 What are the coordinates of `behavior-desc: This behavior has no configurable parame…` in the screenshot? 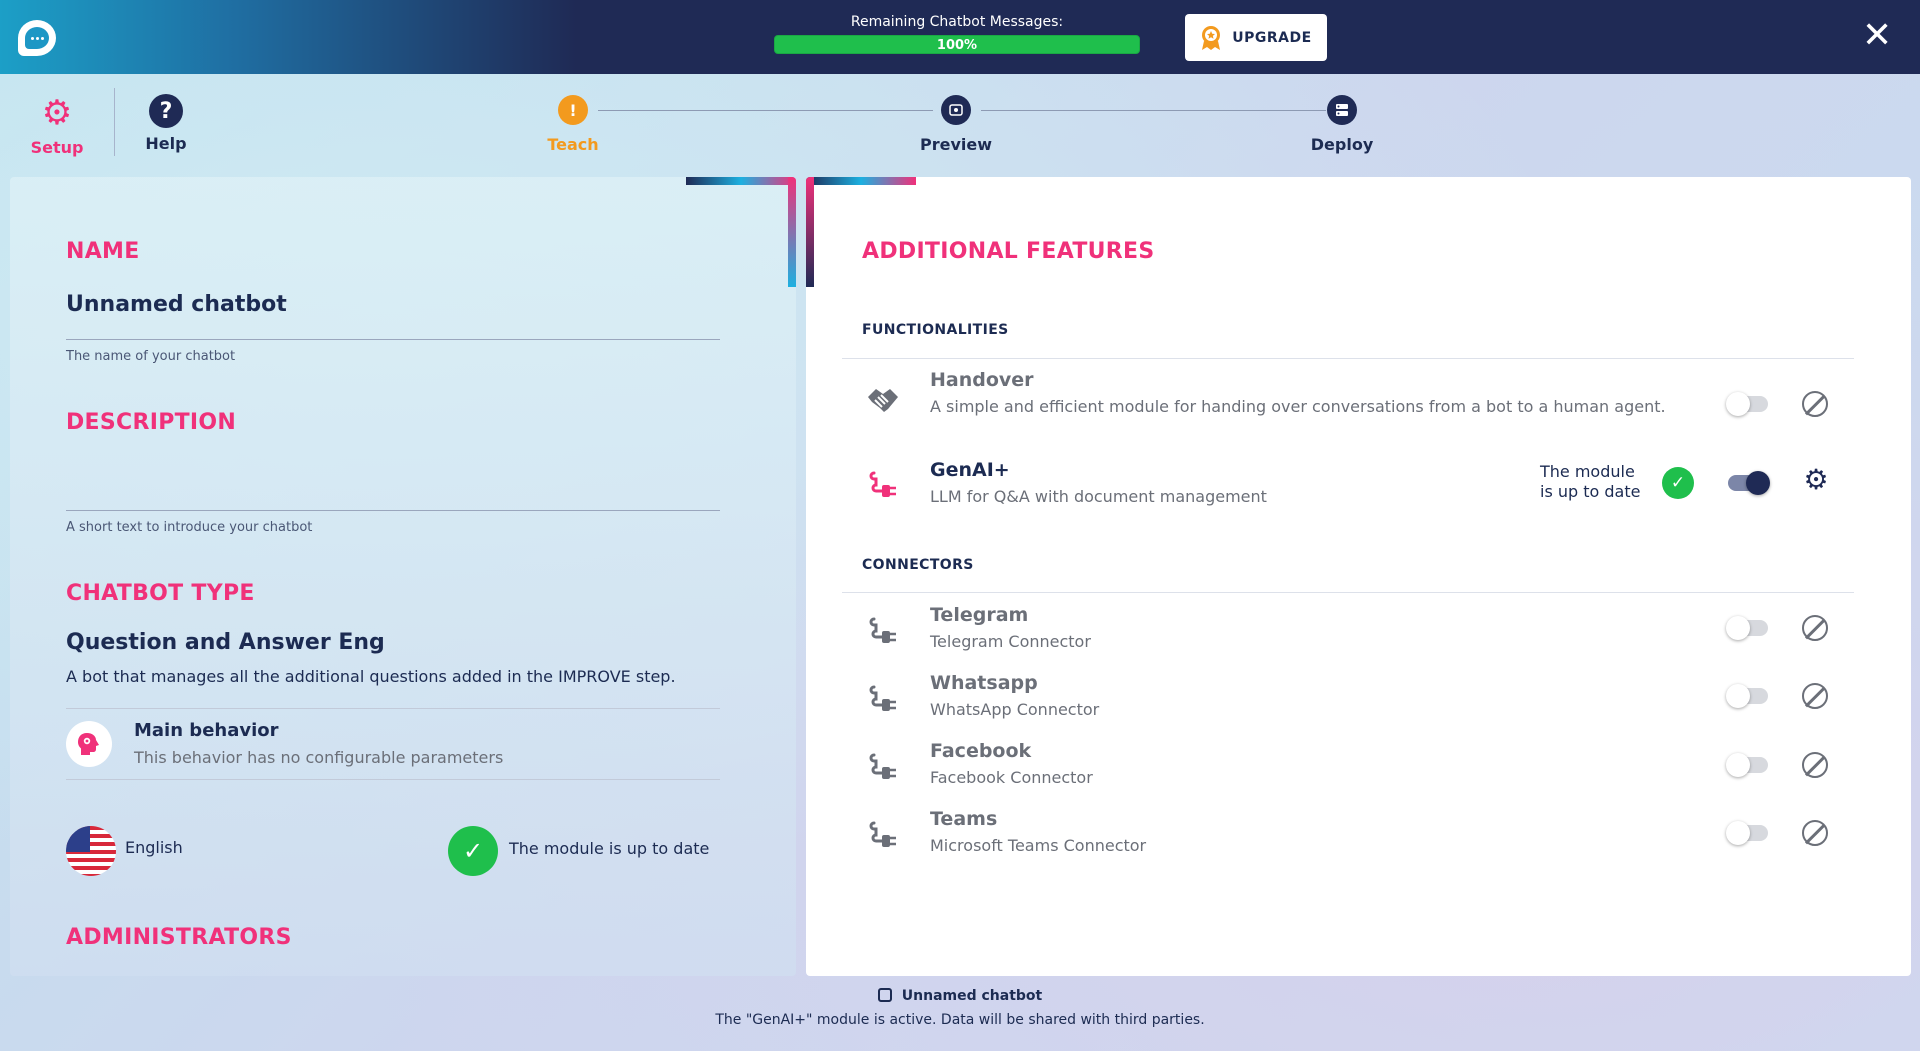 It's located at (319, 757).